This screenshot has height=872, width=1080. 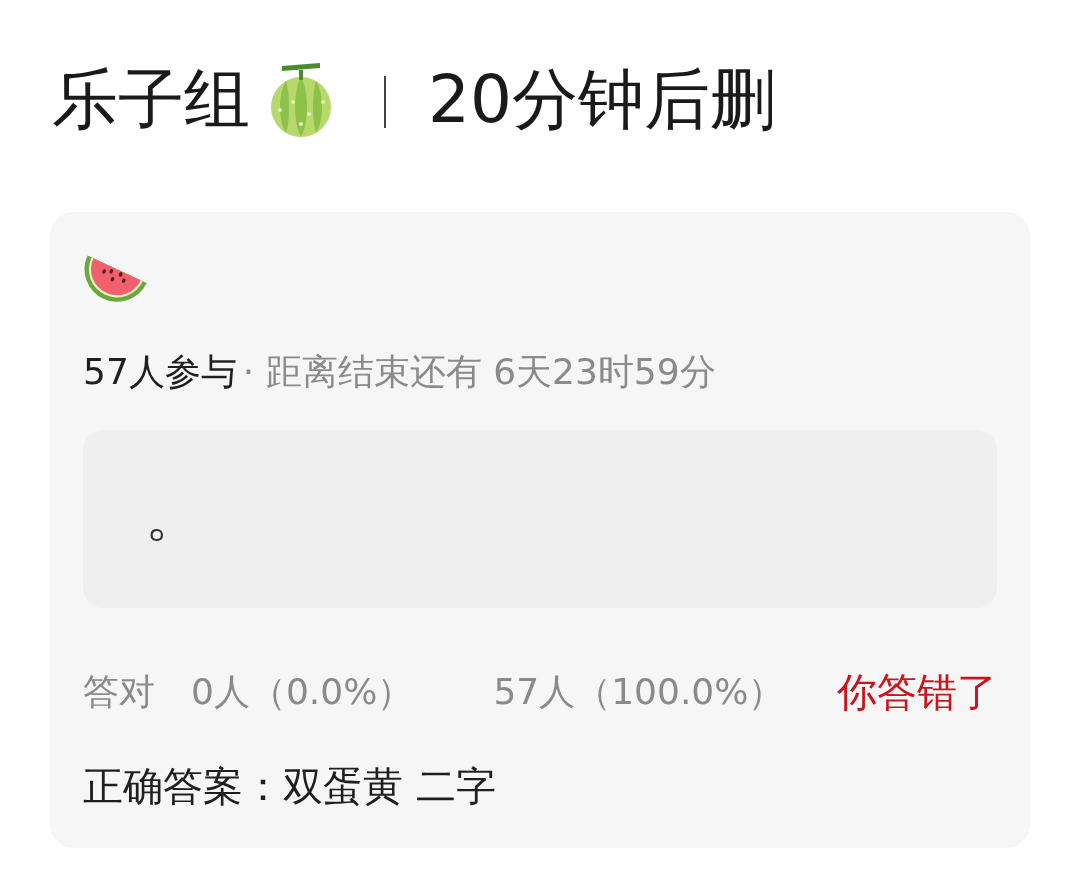 I want to click on result-count: 0人（0.0%）, so click(x=302, y=692).